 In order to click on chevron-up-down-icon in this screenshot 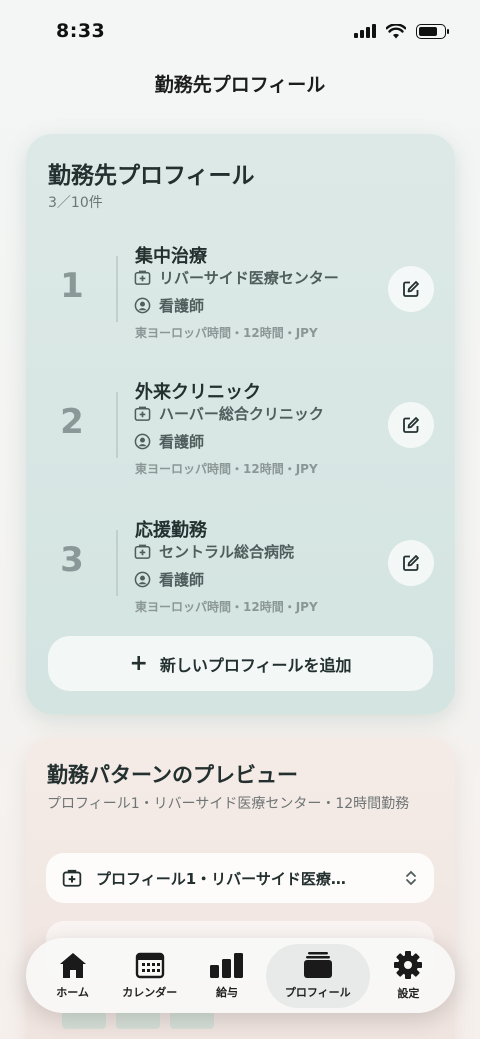, I will do `click(411, 878)`.